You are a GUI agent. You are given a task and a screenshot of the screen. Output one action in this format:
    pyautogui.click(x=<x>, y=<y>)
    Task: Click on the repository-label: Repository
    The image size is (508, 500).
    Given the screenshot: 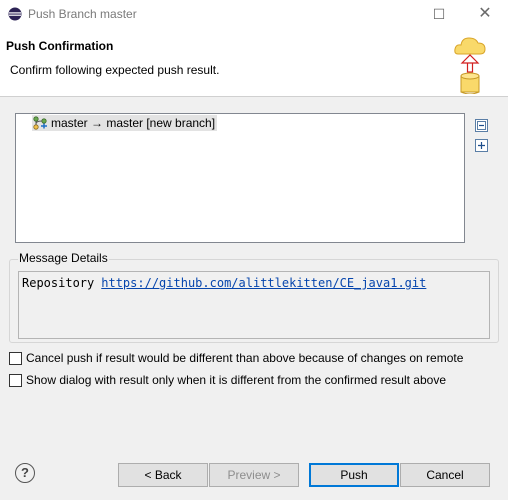 What is the action you would take?
    pyautogui.click(x=58, y=283)
    